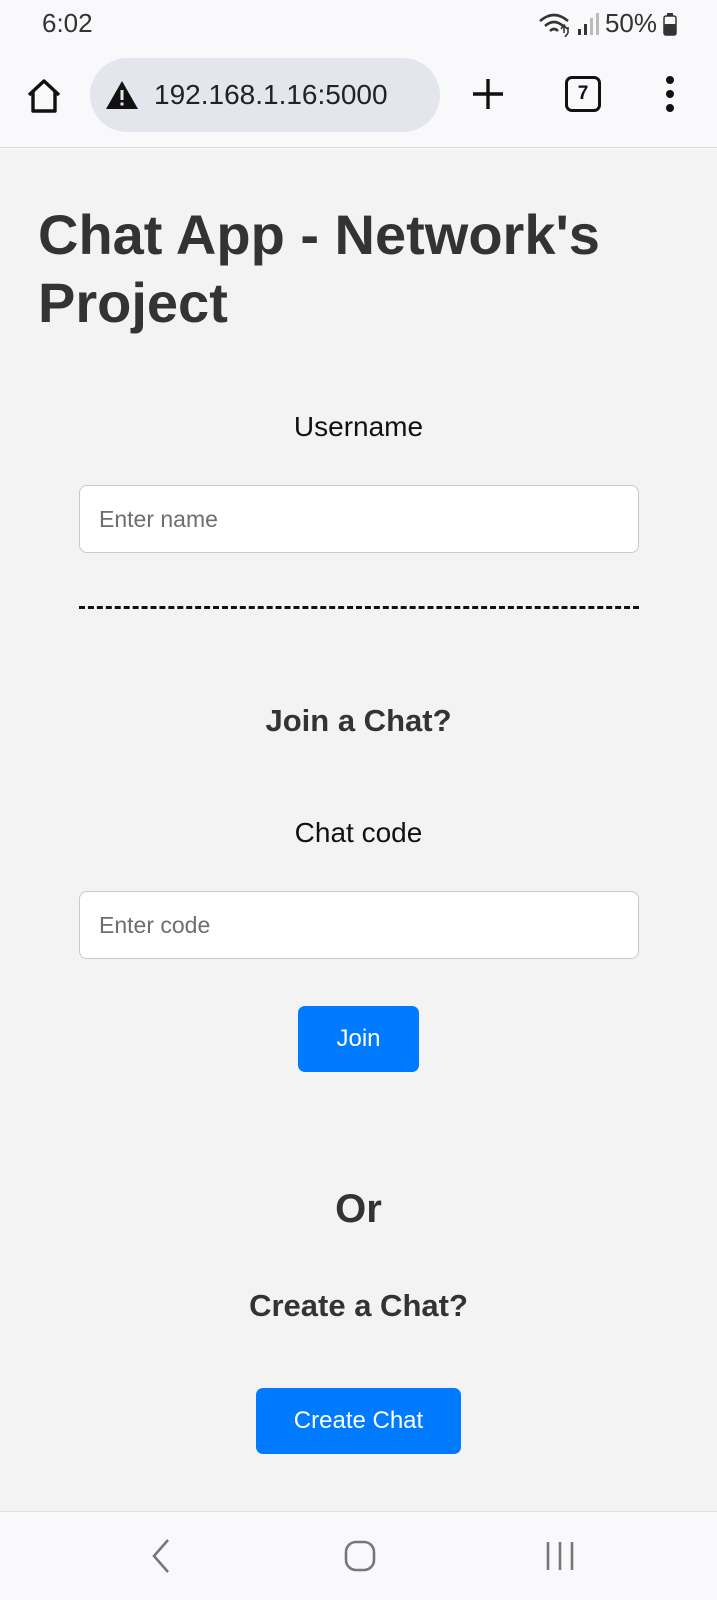 Image resolution: width=717 pixels, height=1600 pixels. I want to click on plus-icon, so click(488, 94).